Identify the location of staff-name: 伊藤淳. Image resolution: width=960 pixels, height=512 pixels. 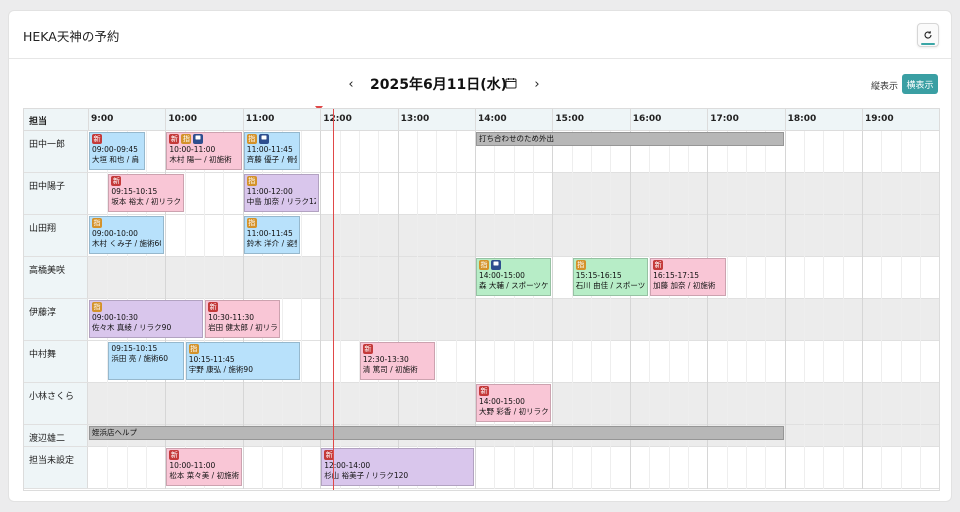
(56, 319).